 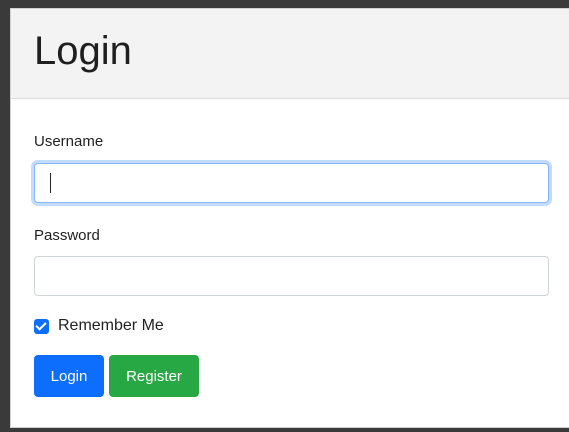 I want to click on login-button: Login, so click(x=69, y=376).